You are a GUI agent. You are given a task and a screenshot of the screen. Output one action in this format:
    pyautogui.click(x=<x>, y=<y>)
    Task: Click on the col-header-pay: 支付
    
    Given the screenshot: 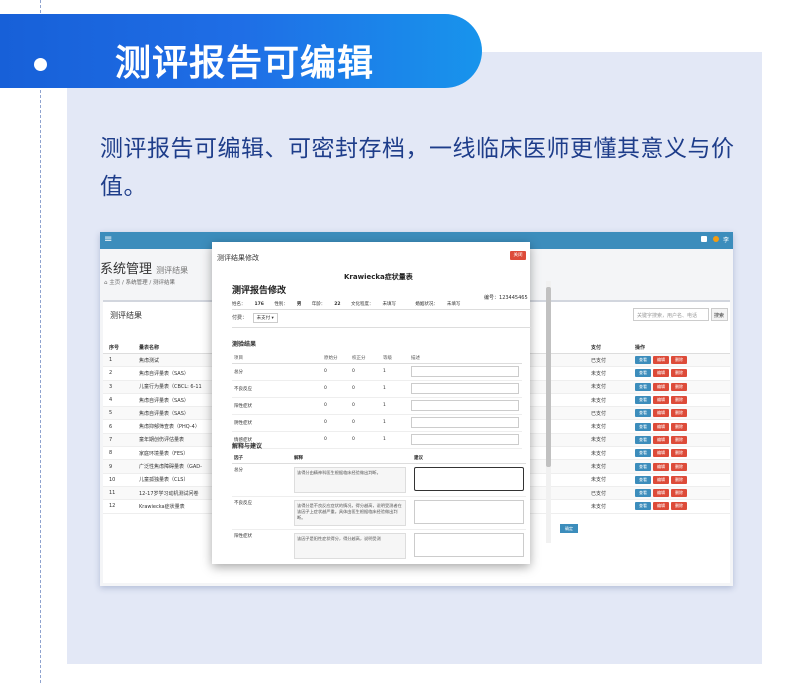 What is the action you would take?
    pyautogui.click(x=607, y=348)
    